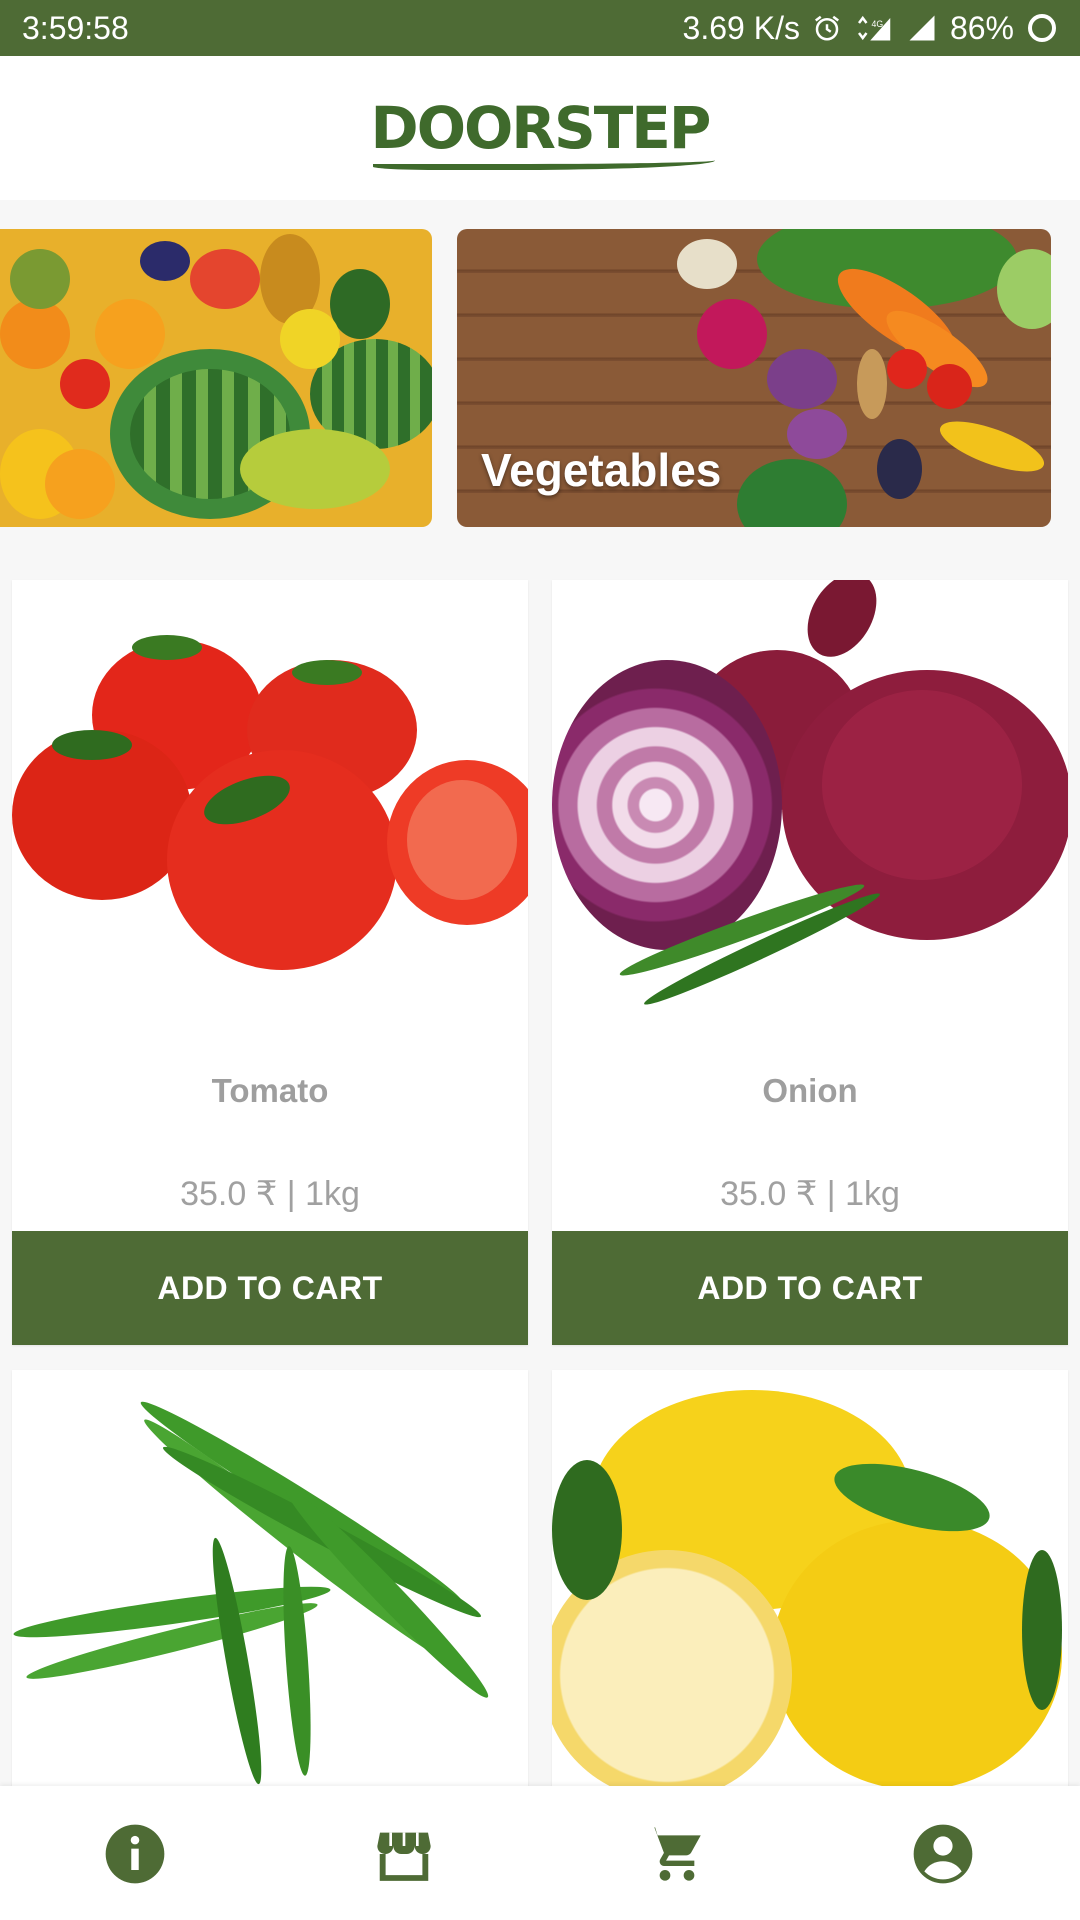 This screenshot has width=1080, height=1920. I want to click on account-icon, so click(943, 1854).